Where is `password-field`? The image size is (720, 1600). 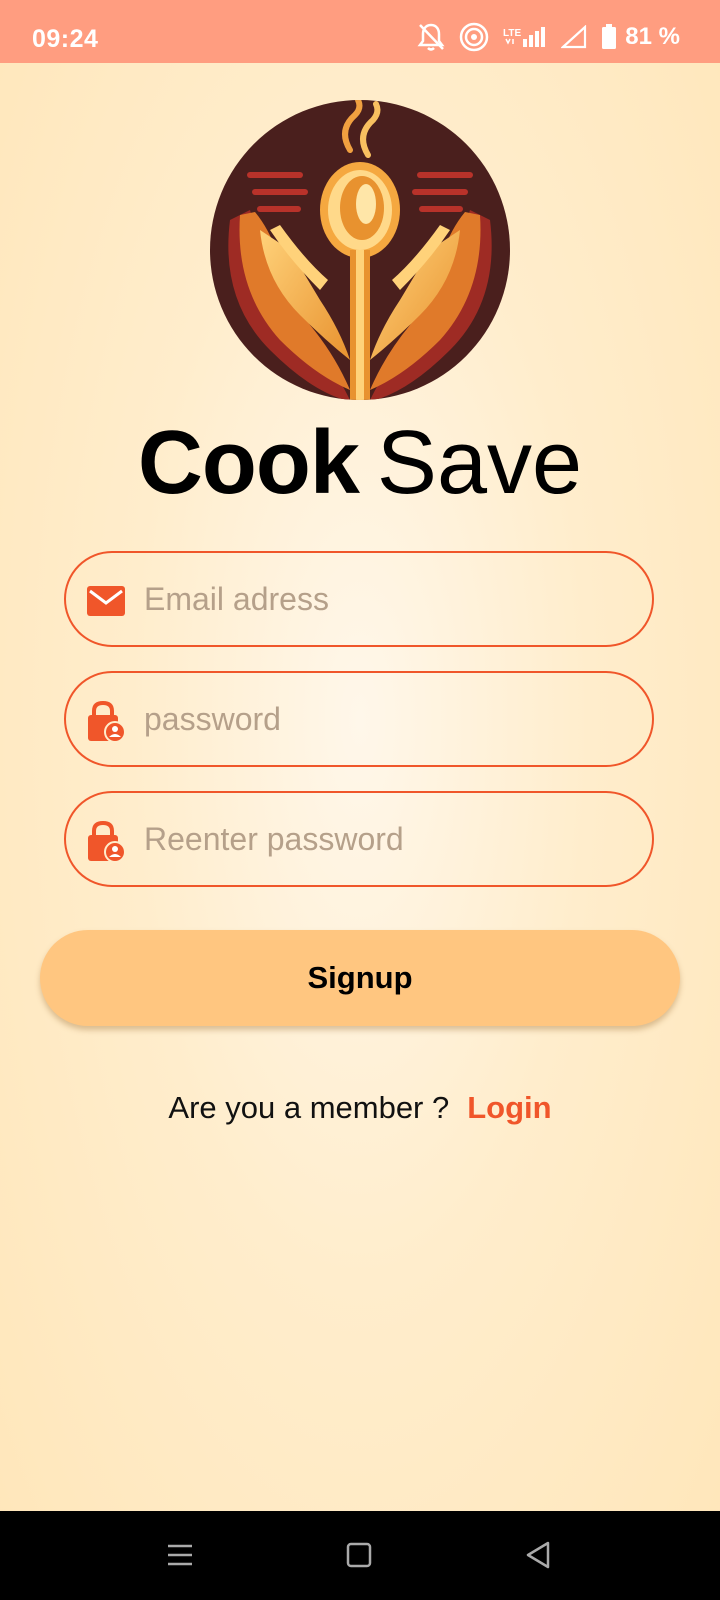 password-field is located at coordinates (359, 719).